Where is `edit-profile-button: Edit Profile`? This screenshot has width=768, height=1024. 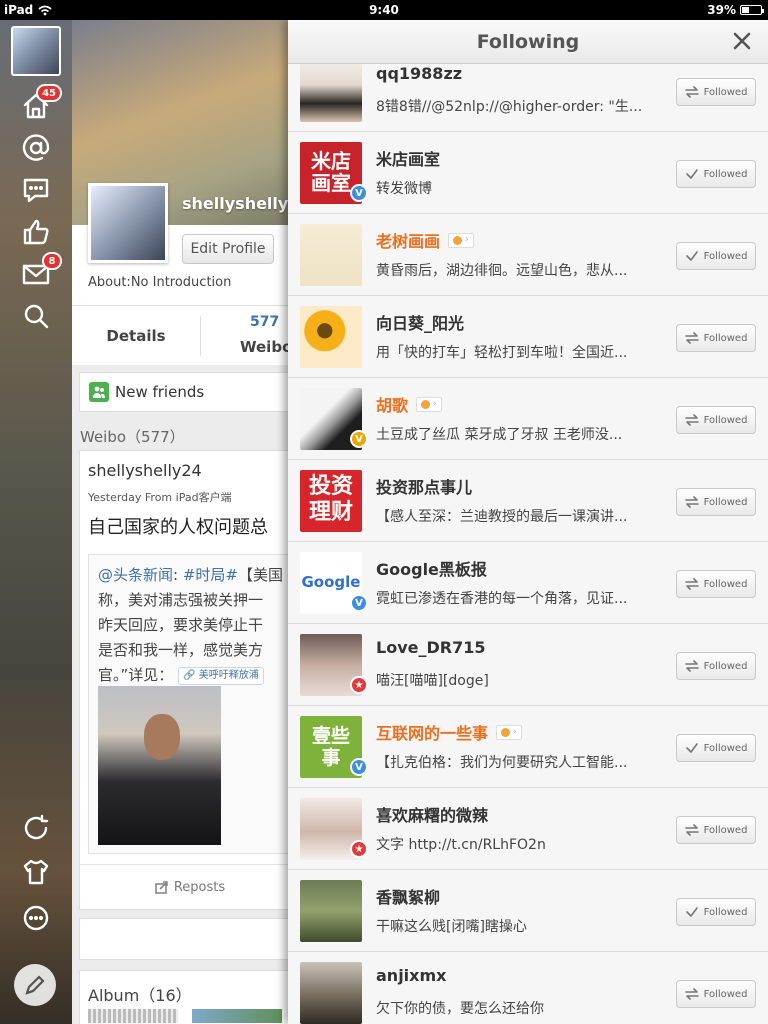 edit-profile-button: Edit Profile is located at coordinates (228, 249).